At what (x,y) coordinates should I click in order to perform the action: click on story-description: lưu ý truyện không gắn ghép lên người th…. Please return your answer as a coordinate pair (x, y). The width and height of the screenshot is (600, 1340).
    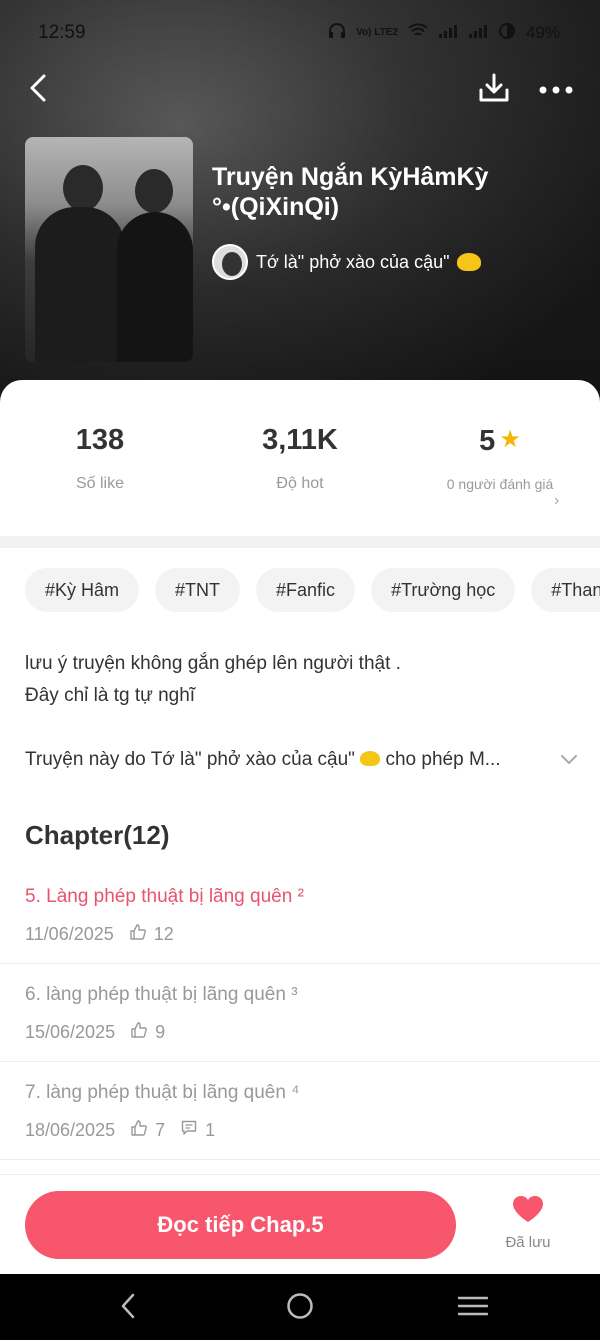
    Looking at the image, I should click on (305, 680).